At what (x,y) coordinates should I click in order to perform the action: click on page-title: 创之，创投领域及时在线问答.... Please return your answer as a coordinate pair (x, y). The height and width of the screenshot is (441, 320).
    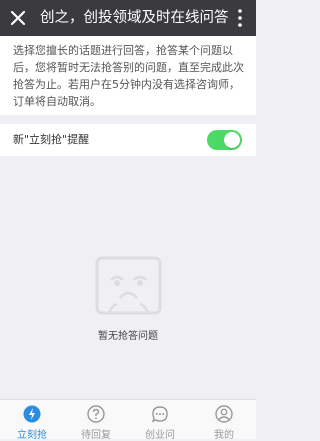
    Looking at the image, I should click on (135, 18).